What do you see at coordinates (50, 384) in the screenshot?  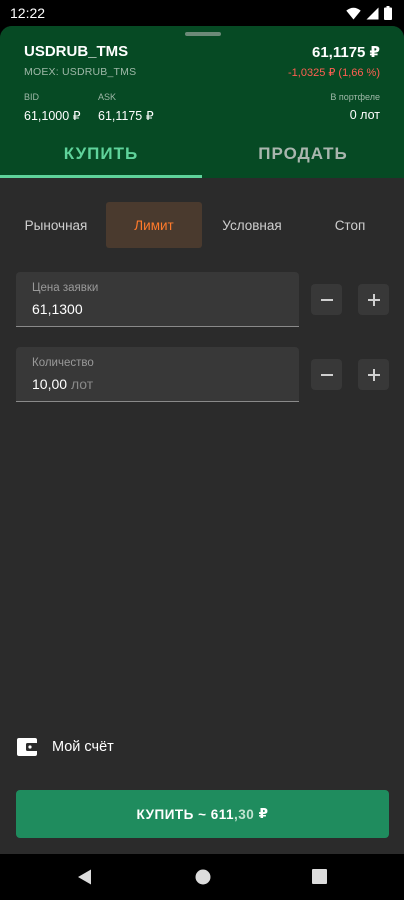 I see `quantity-value: 10,00` at bounding box center [50, 384].